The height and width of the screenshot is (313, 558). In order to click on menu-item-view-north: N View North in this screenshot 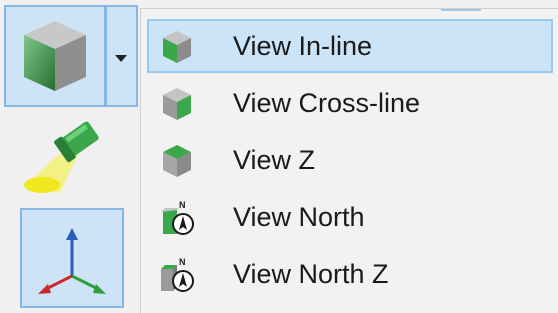, I will do `click(350, 217)`.